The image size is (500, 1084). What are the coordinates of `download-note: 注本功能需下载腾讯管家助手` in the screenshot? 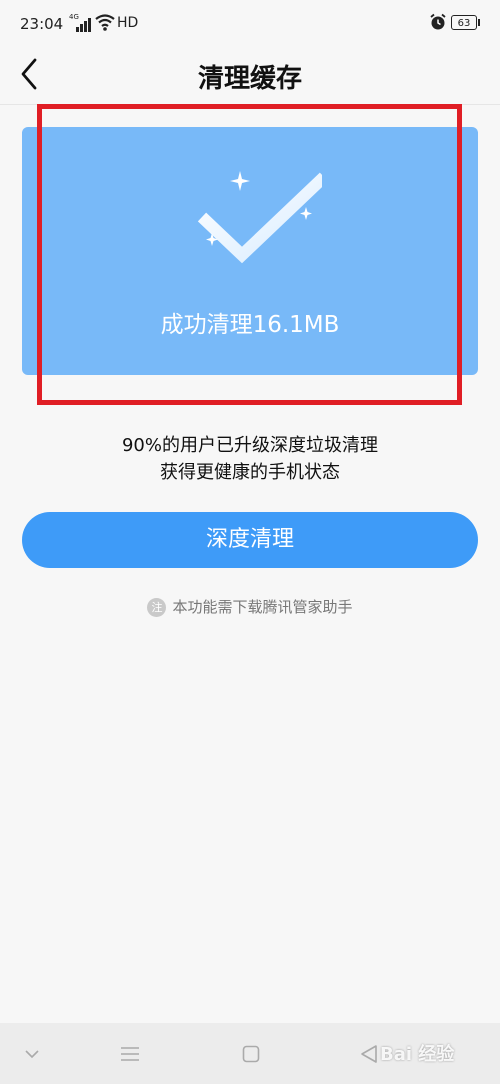 It's located at (250, 606).